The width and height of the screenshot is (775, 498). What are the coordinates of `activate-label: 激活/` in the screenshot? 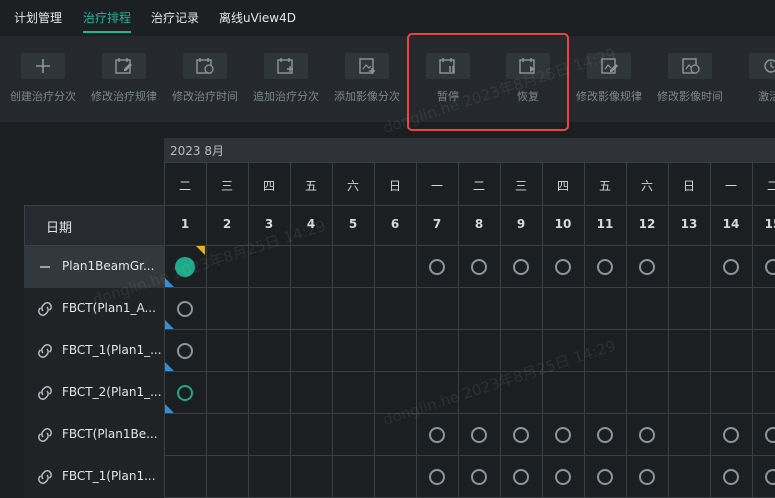 It's located at (766, 96).